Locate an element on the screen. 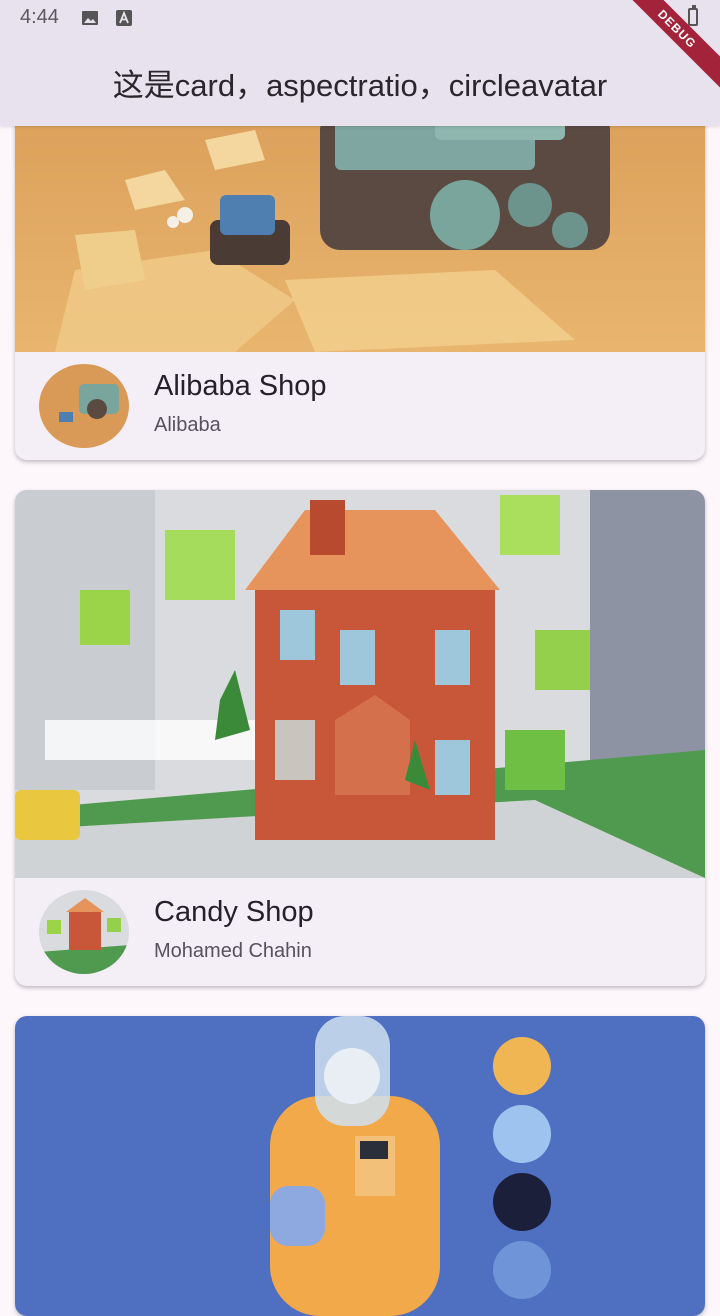 This screenshot has height=1316, width=720. card-title: Candy Shop is located at coordinates (234, 912).